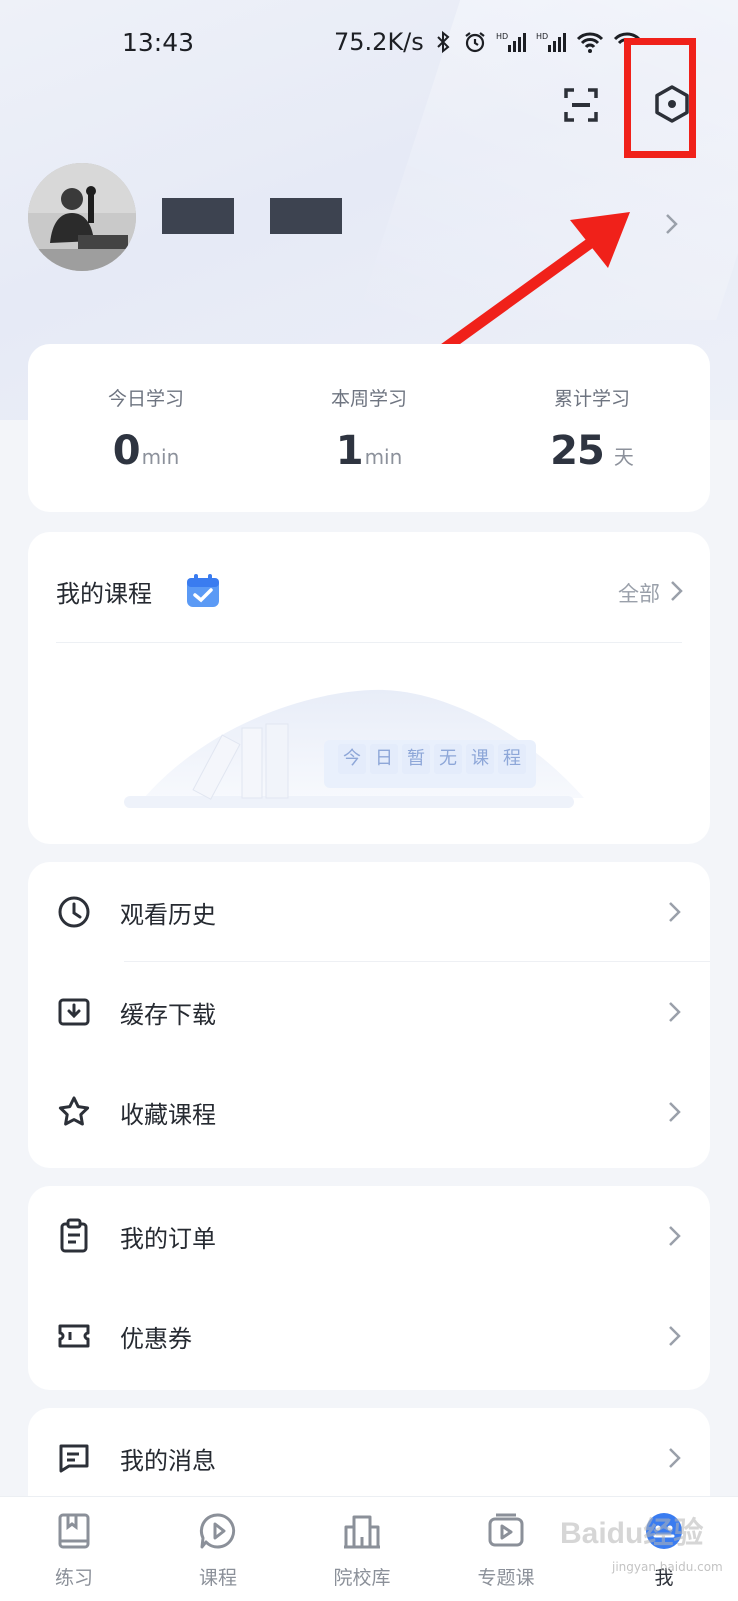 The image size is (738, 1601). What do you see at coordinates (349, 451) in the screenshot?
I see `stat-week-value: 1` at bounding box center [349, 451].